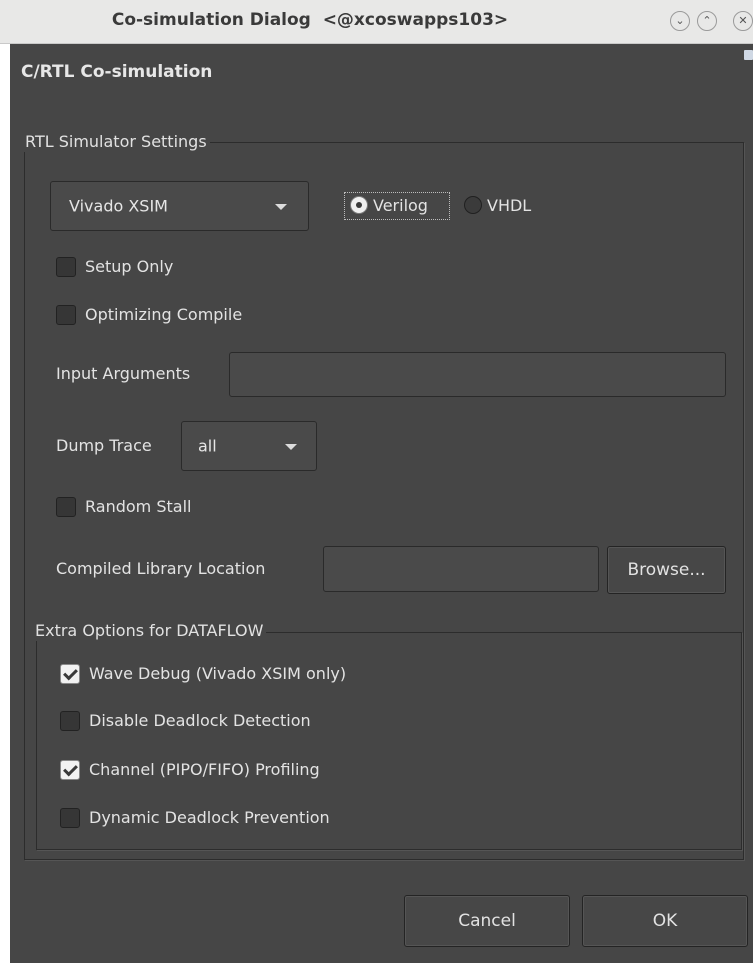 The image size is (753, 963). I want to click on ok-button: OK, so click(665, 921).